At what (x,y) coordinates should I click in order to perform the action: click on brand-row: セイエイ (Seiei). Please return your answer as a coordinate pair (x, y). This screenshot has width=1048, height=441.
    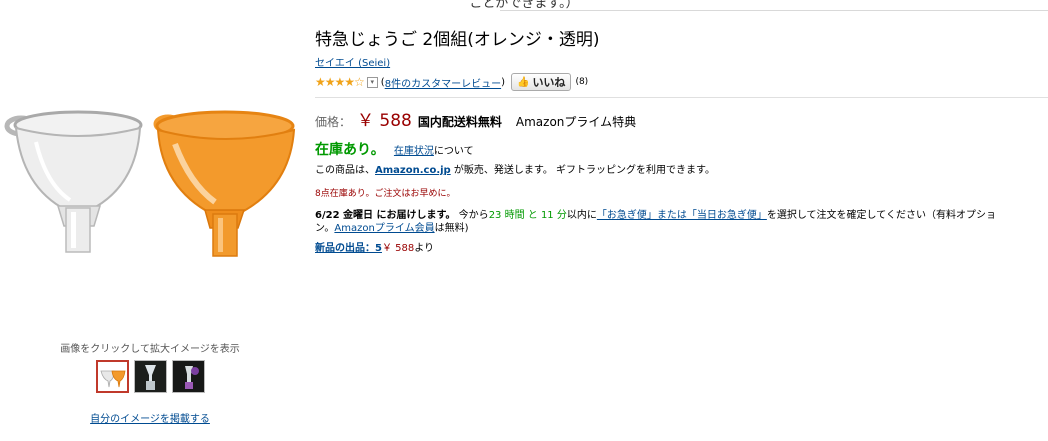
    Looking at the image, I should click on (681, 61).